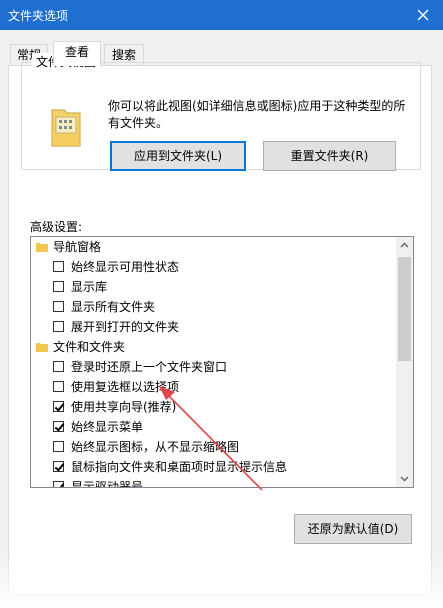 This screenshot has width=443, height=608. I want to click on reset-folders-button: 重置文件夹(R), so click(329, 156).